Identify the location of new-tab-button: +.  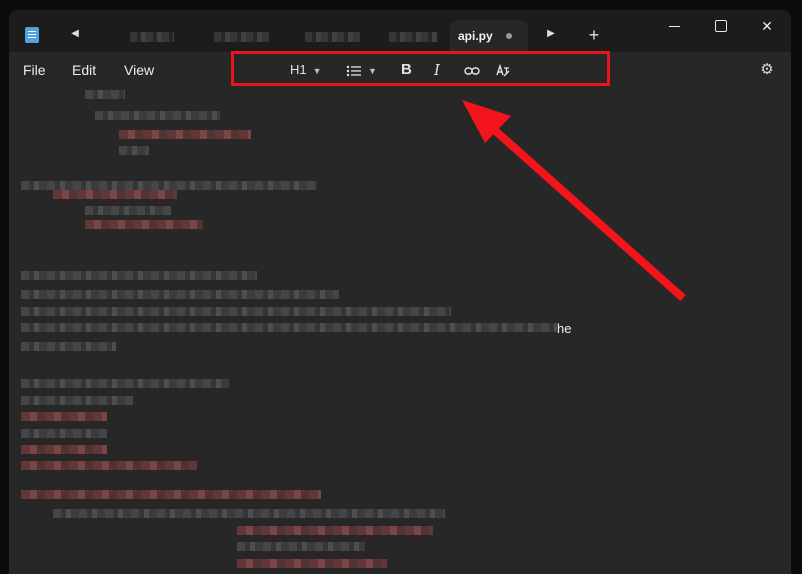
(594, 35).